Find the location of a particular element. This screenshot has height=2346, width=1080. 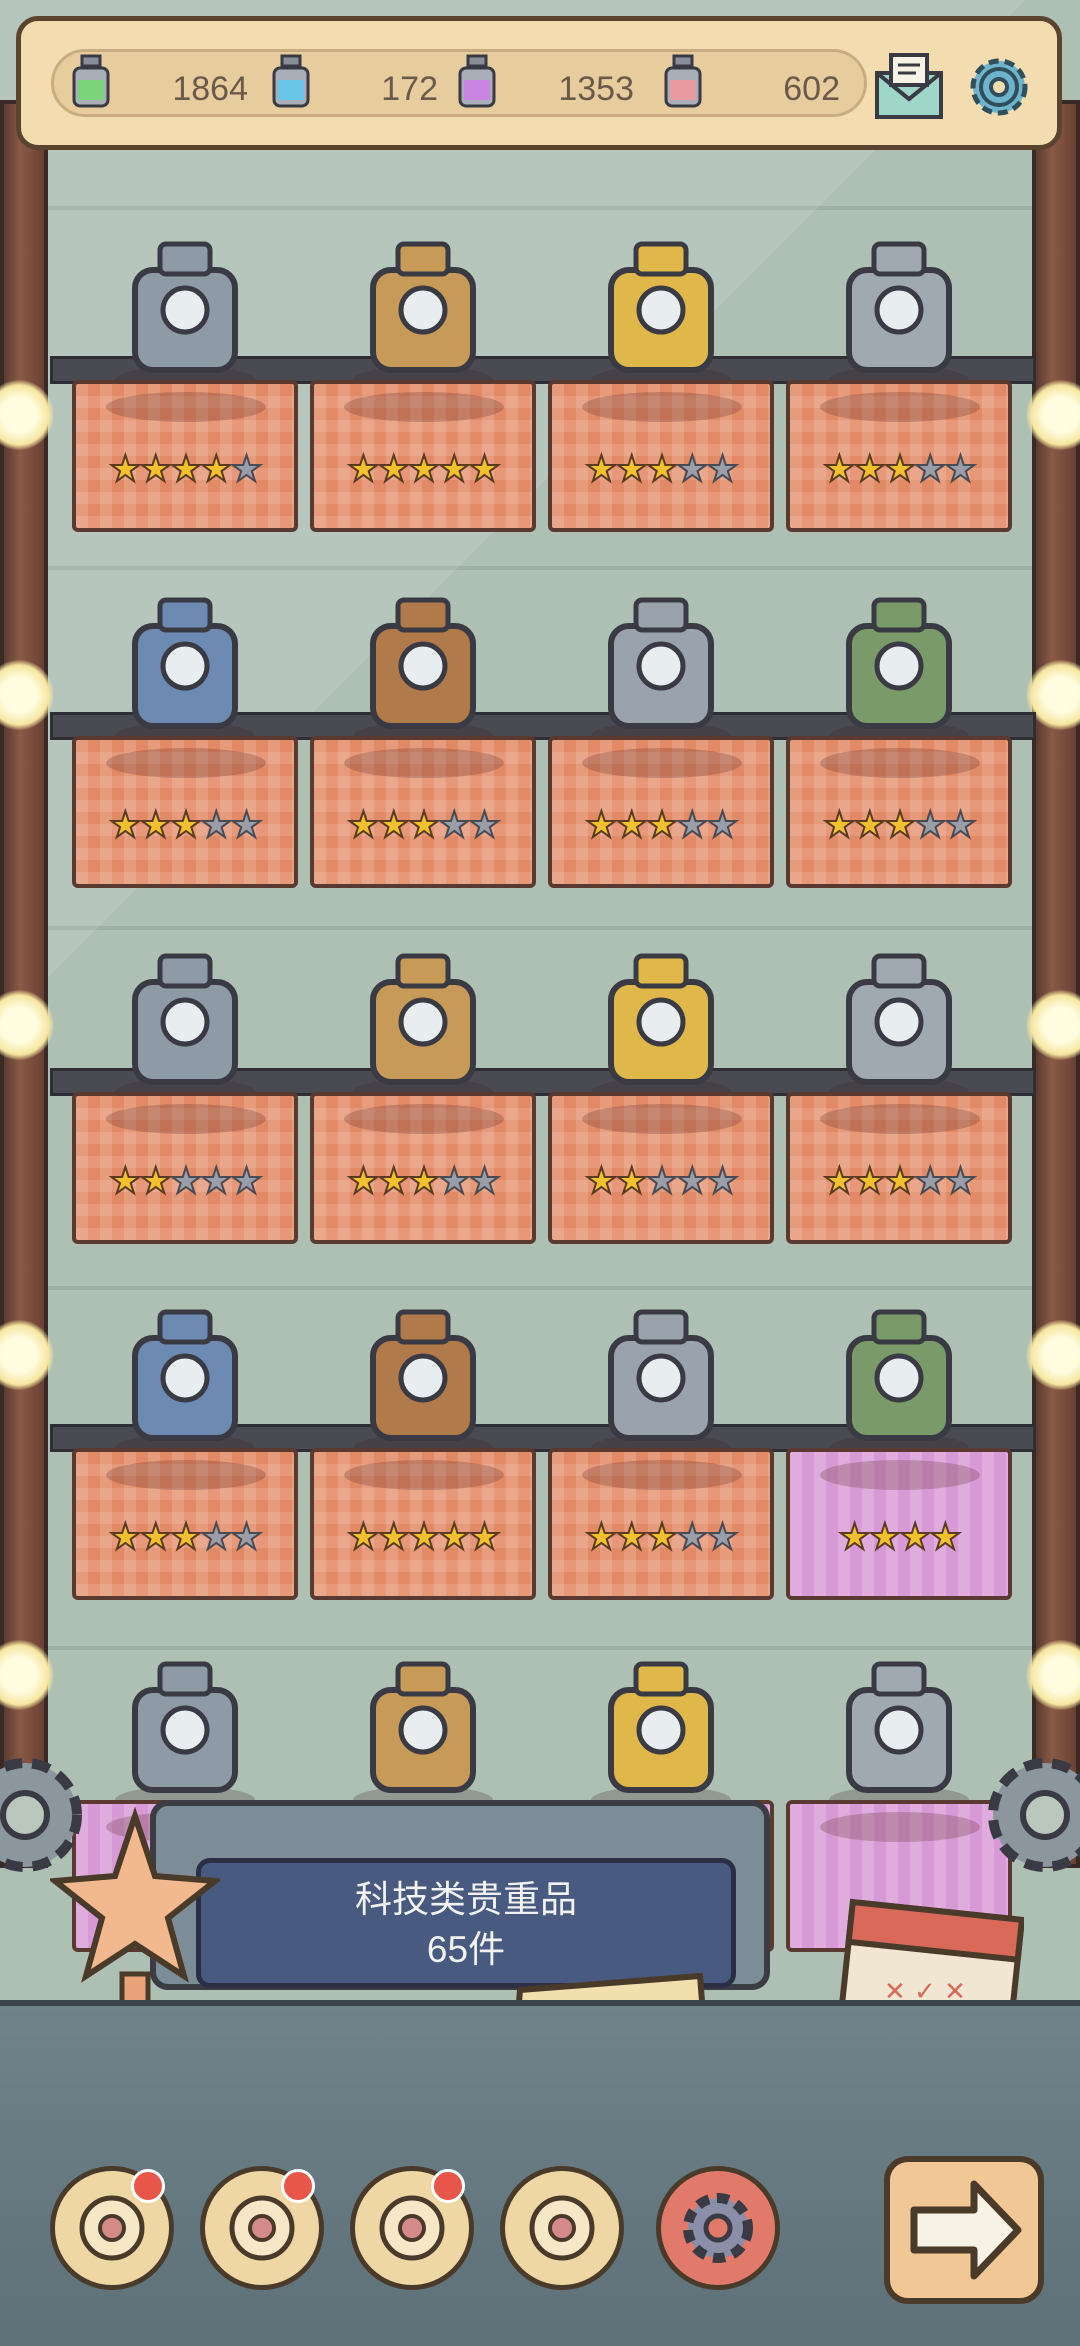

lab-apparatus-icon is located at coordinates (661, 673).